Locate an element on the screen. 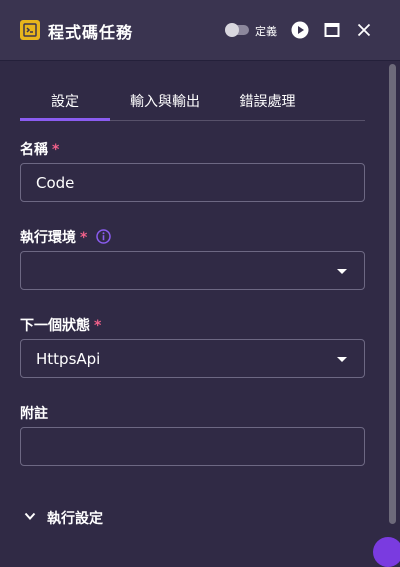  play-circle-icon is located at coordinates (300, 30).